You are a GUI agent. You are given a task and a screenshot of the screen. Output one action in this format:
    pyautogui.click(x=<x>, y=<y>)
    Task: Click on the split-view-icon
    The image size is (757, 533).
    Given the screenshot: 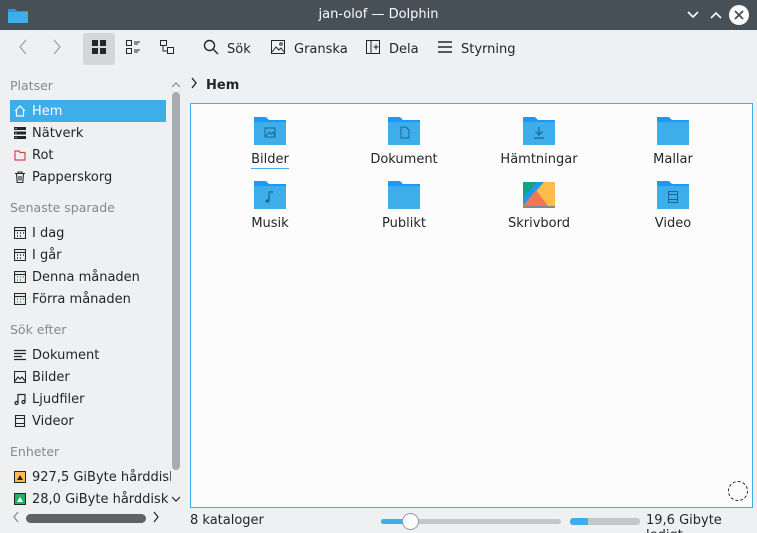 What is the action you would take?
    pyautogui.click(x=373, y=49)
    